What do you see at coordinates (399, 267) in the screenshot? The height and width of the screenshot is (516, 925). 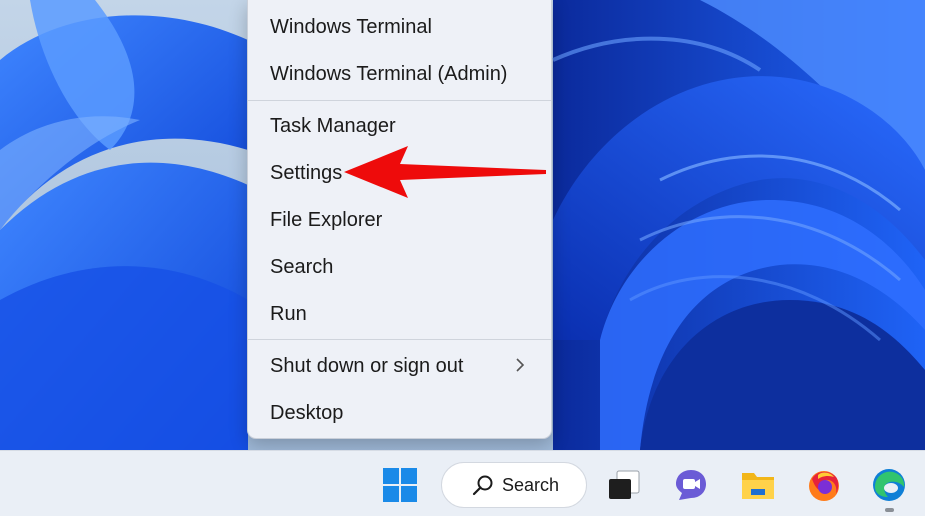 I see `menu-item-search: Search` at bounding box center [399, 267].